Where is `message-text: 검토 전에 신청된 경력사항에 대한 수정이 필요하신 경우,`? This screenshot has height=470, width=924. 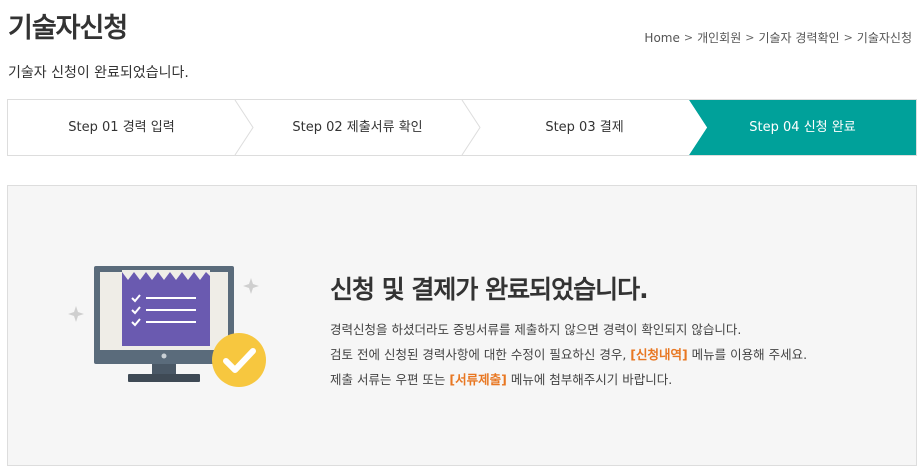
message-text: 검토 전에 신청된 경력사항에 대한 수정이 필요하신 경우, is located at coordinates (480, 354).